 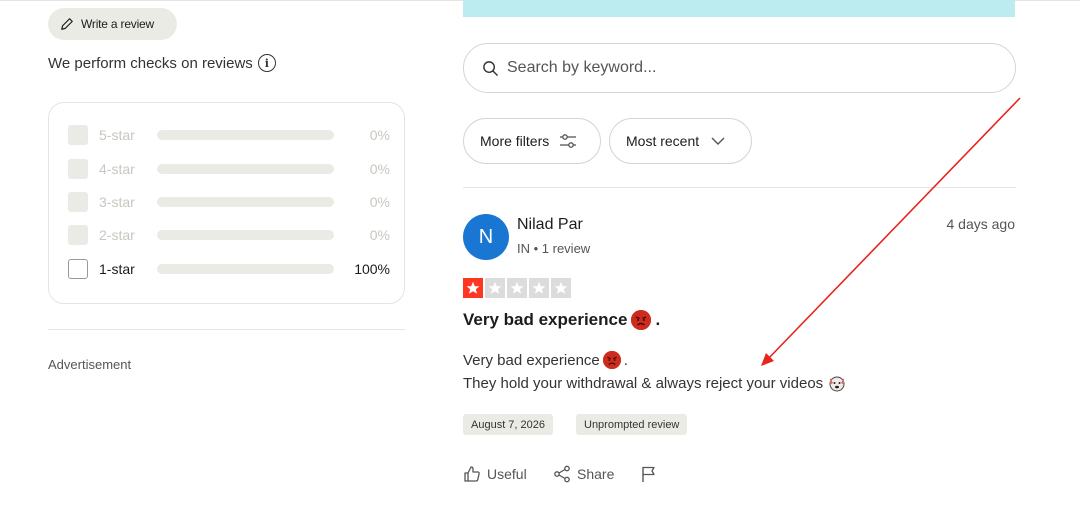 What do you see at coordinates (554, 248) in the screenshot?
I see `reviewer-meta: IN • 1 review` at bounding box center [554, 248].